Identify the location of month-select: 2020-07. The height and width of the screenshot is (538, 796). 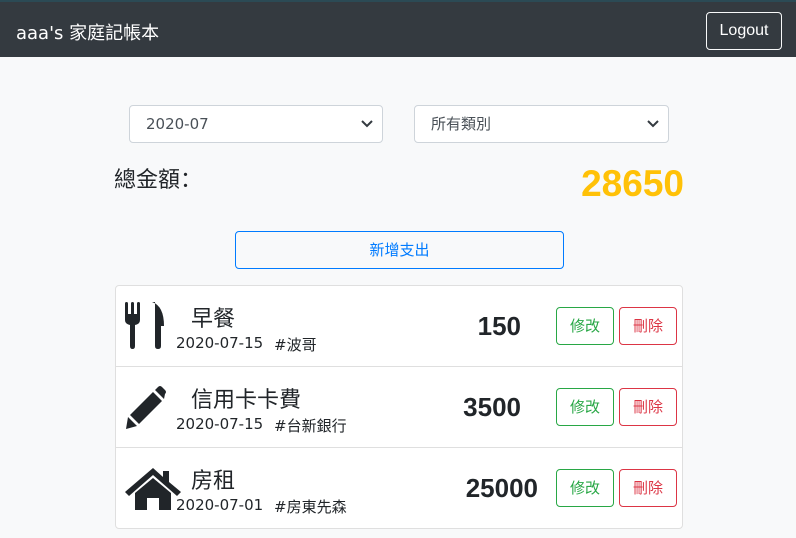
(256, 124).